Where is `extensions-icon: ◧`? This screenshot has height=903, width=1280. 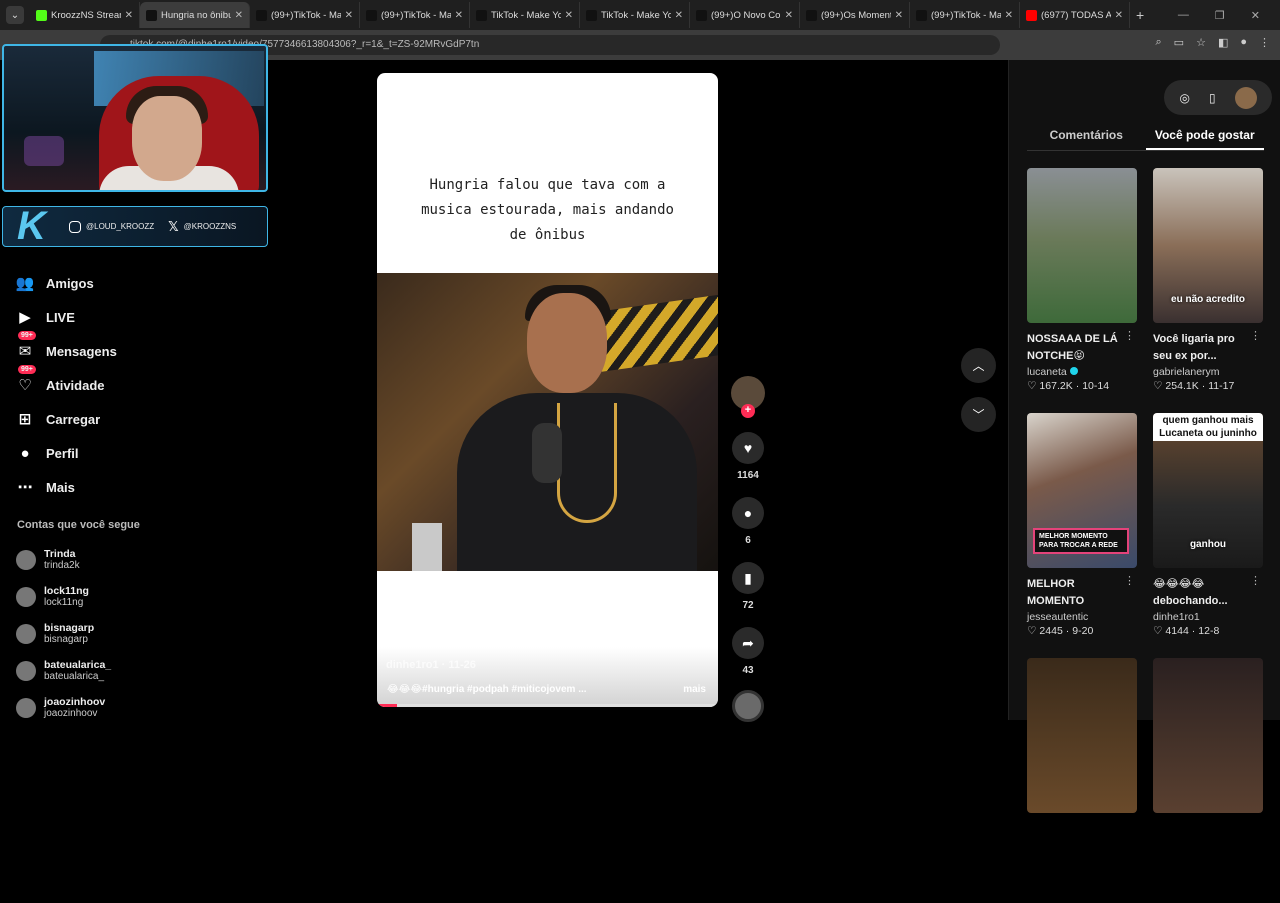
extensions-icon: ◧ is located at coordinates (1223, 42).